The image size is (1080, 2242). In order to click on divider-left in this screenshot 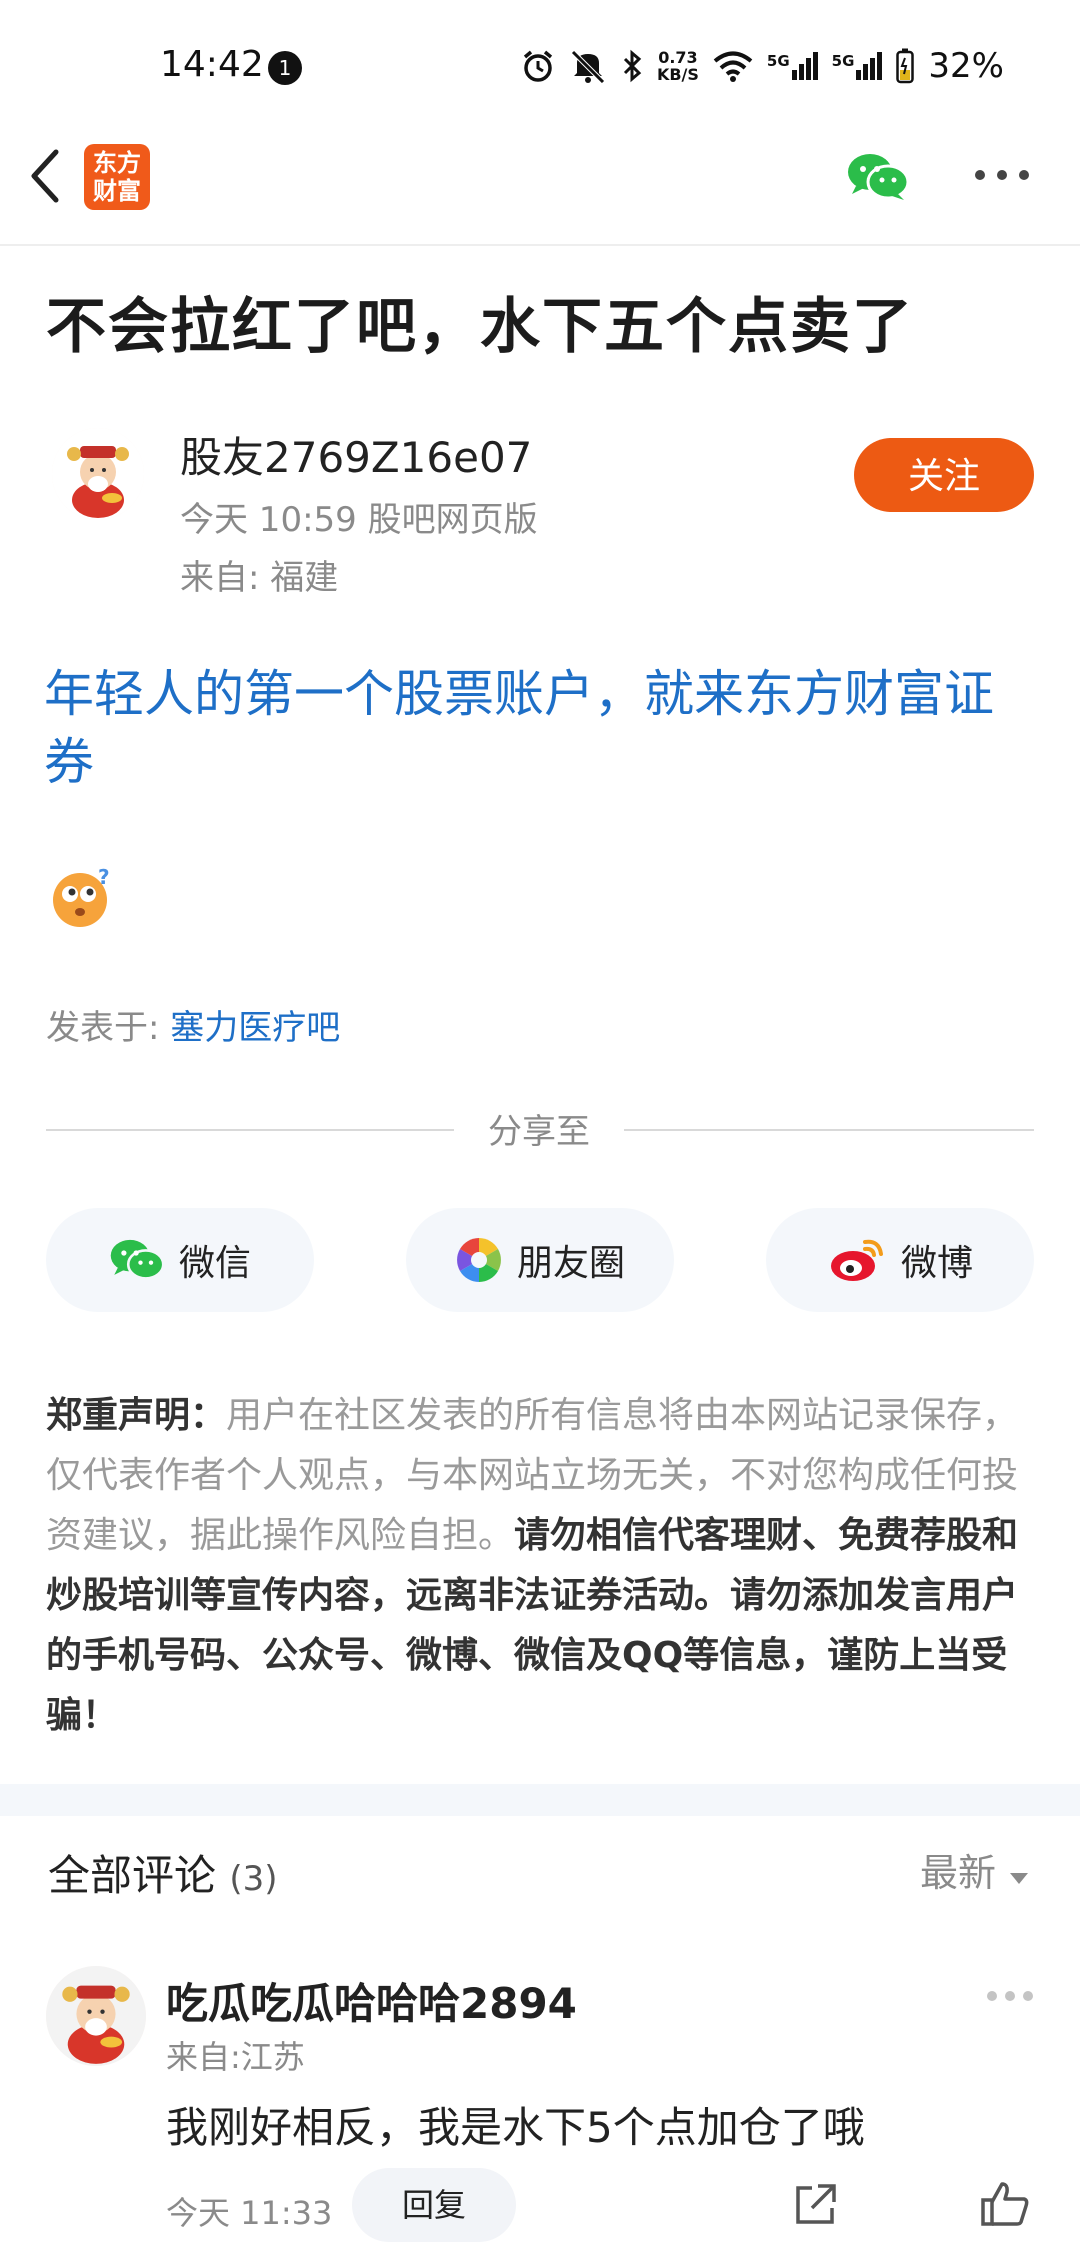, I will do `click(250, 1130)`.